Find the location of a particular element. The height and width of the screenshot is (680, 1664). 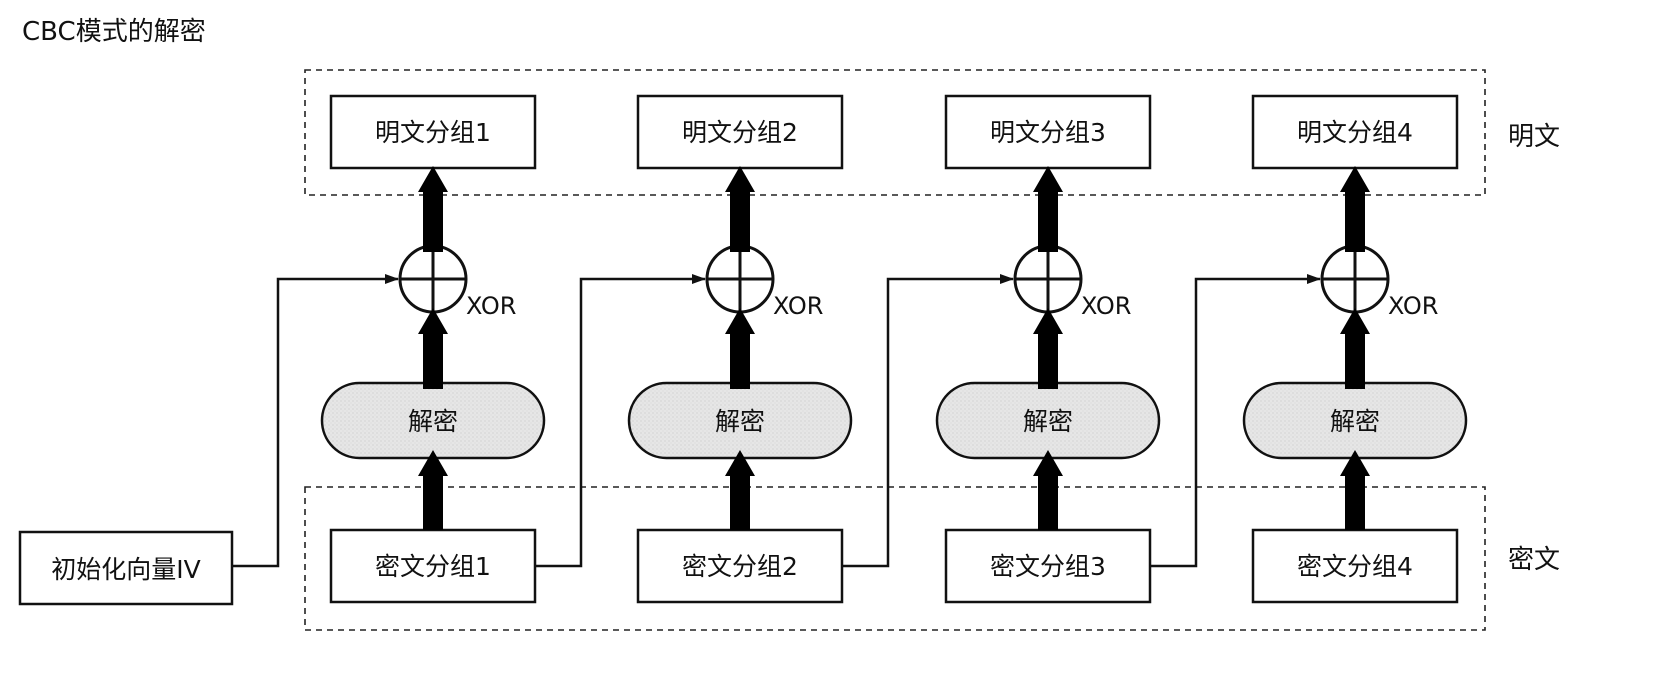

ciphertext-block-label: 密文分组3 is located at coordinates (1048, 566).